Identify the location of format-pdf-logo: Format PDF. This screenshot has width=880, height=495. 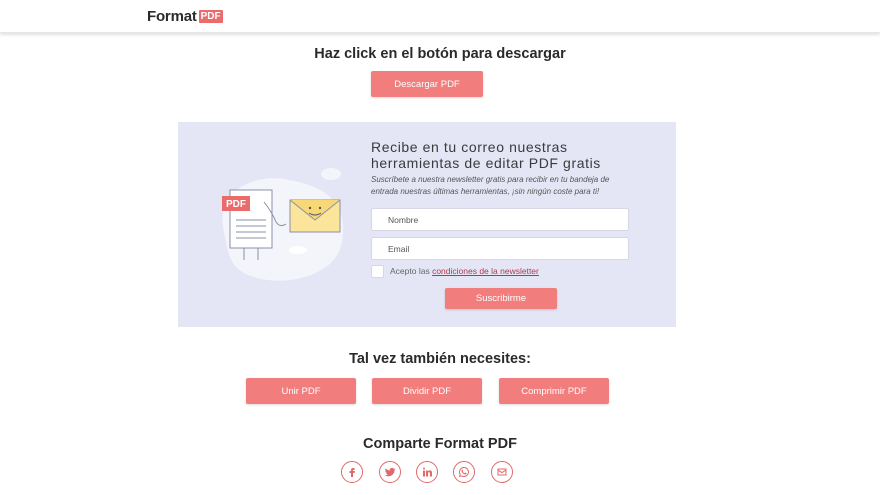
(185, 16).